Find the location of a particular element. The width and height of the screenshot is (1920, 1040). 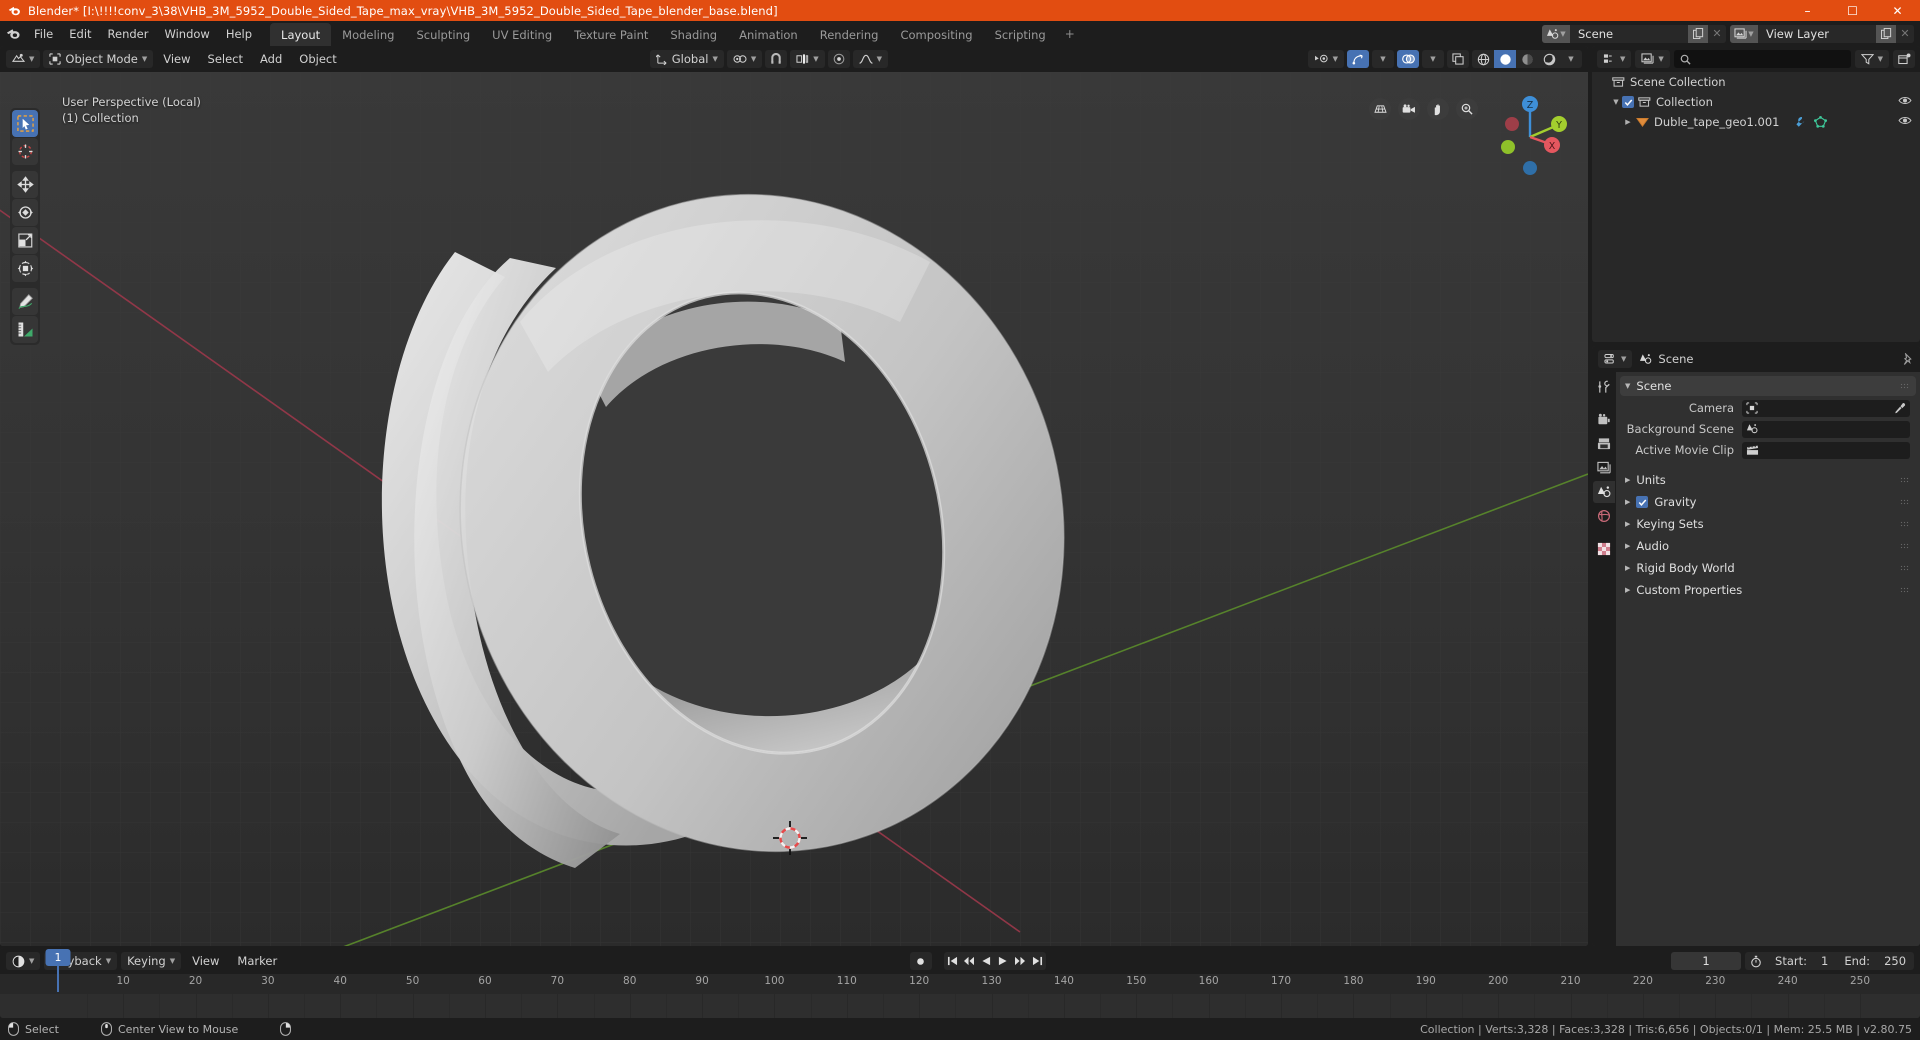

scene-icon: ▼ is located at coordinates (1556, 33).